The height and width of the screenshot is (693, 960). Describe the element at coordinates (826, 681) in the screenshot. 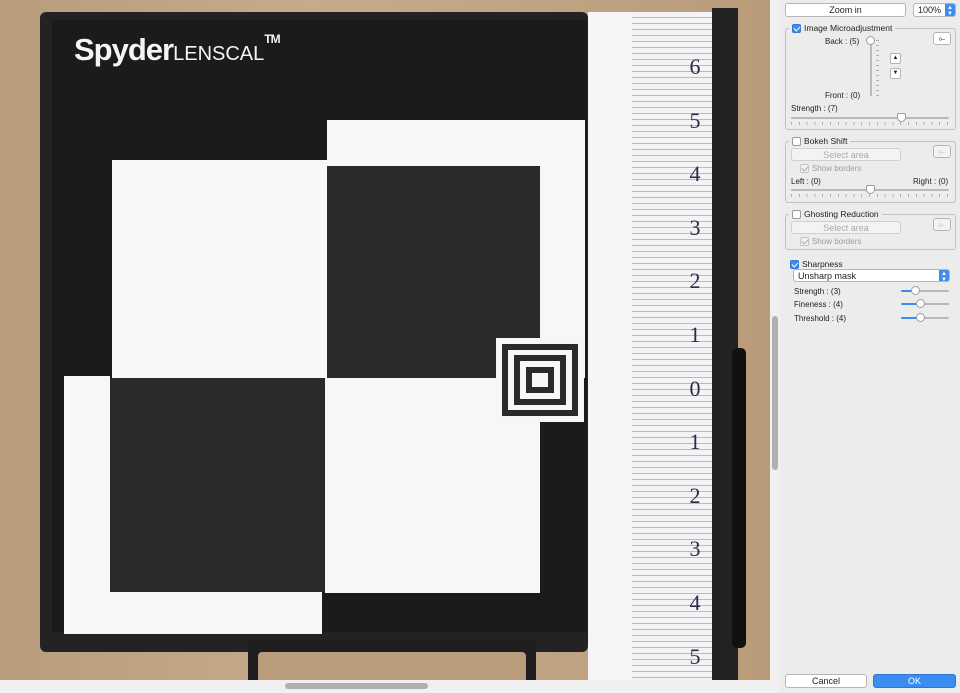

I see `cancel-button: Cancel` at that location.